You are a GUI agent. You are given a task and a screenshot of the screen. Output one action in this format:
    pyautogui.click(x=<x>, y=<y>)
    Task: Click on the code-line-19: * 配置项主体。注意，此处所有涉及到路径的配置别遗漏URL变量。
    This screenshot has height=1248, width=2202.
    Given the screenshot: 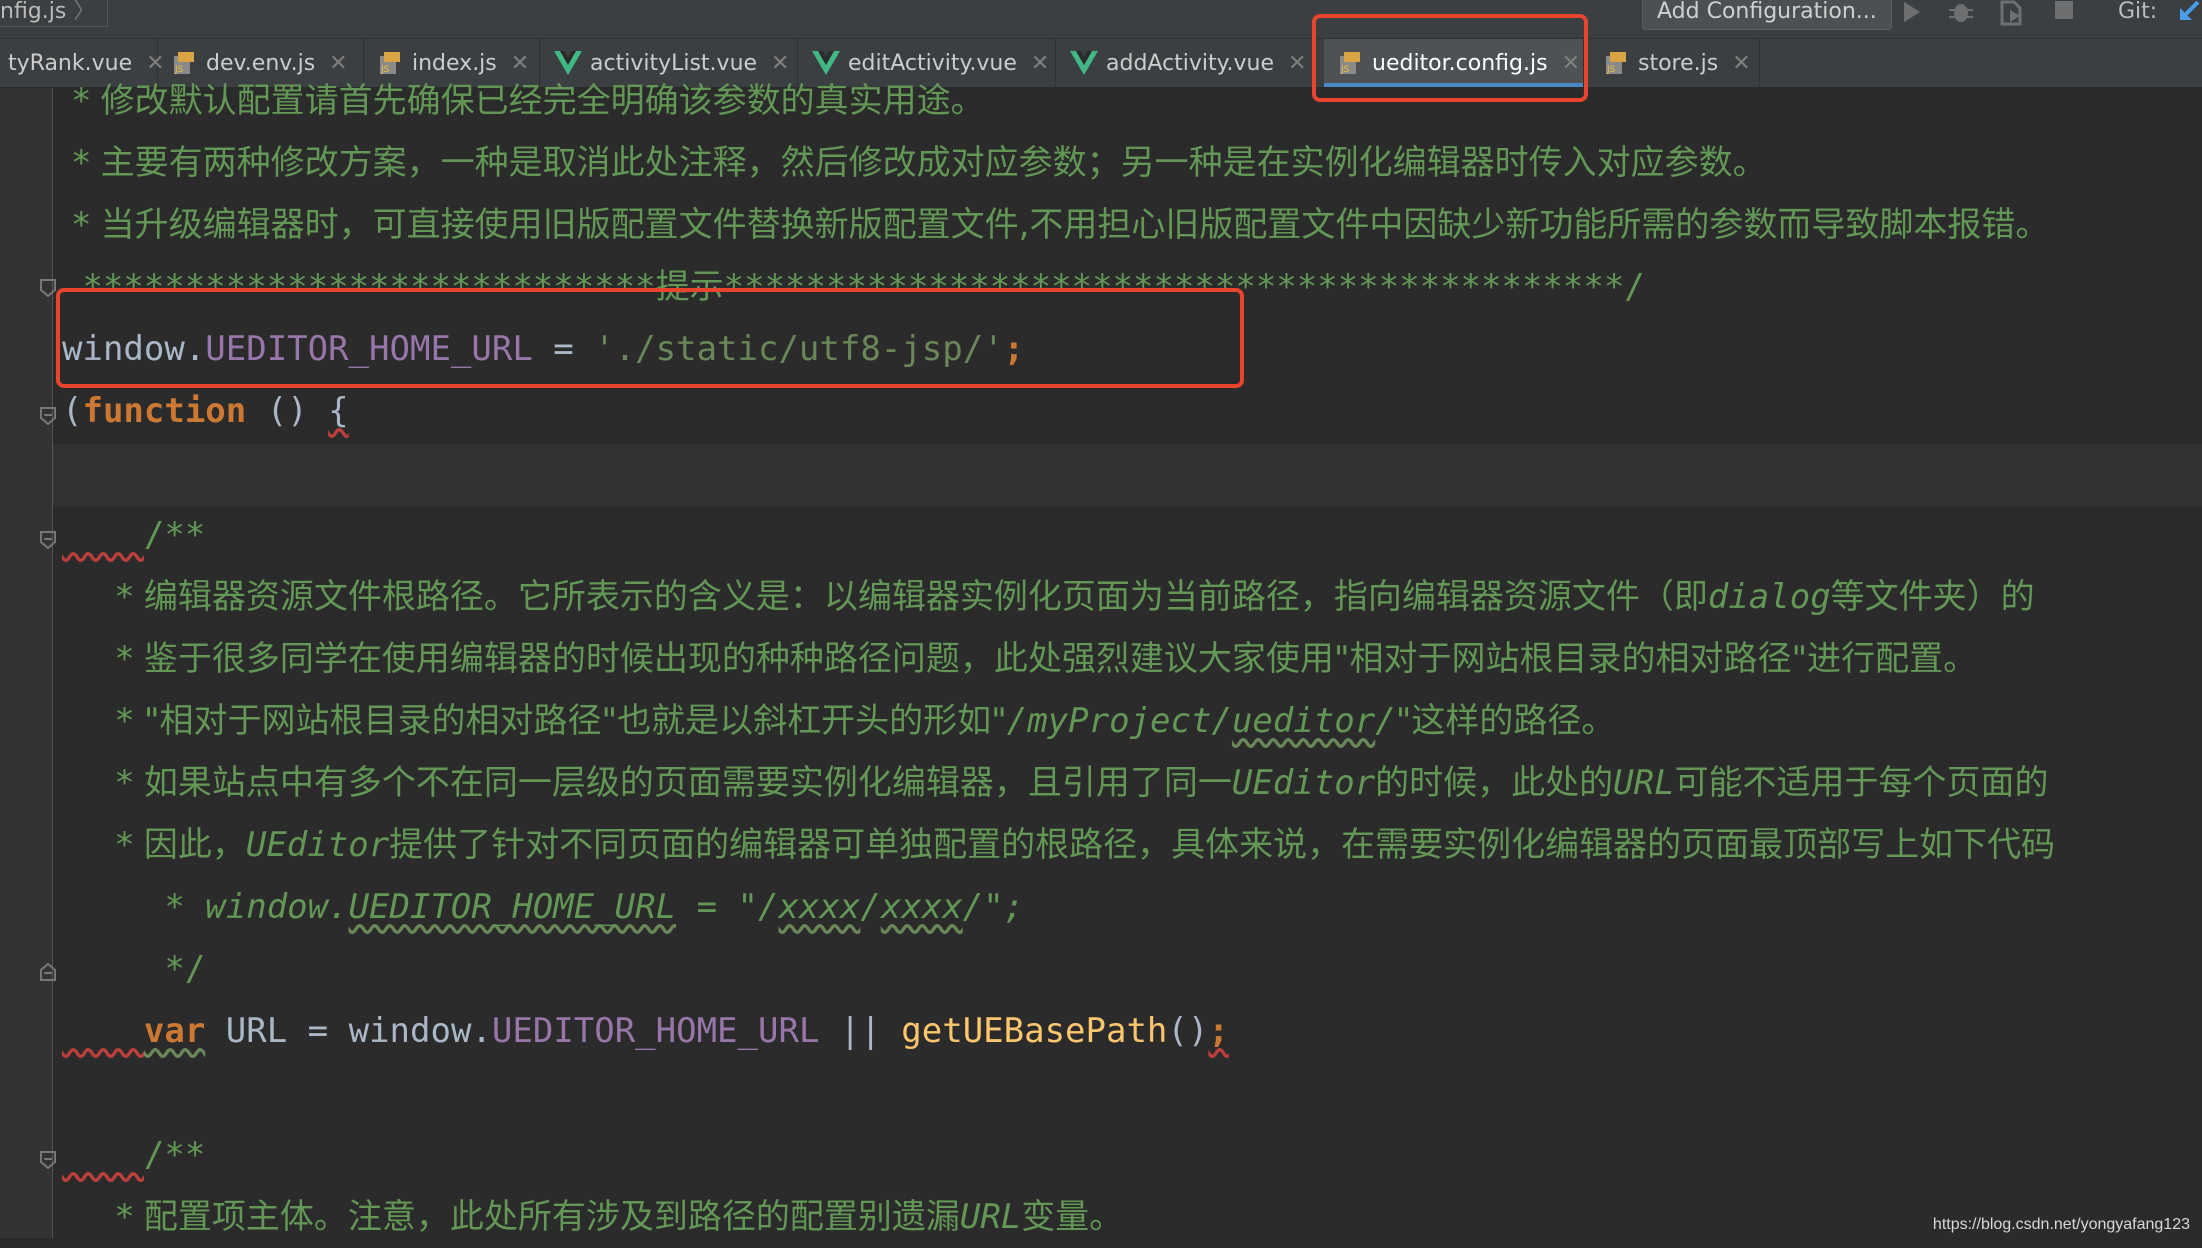 What is the action you would take?
    pyautogui.click(x=592, y=1217)
    